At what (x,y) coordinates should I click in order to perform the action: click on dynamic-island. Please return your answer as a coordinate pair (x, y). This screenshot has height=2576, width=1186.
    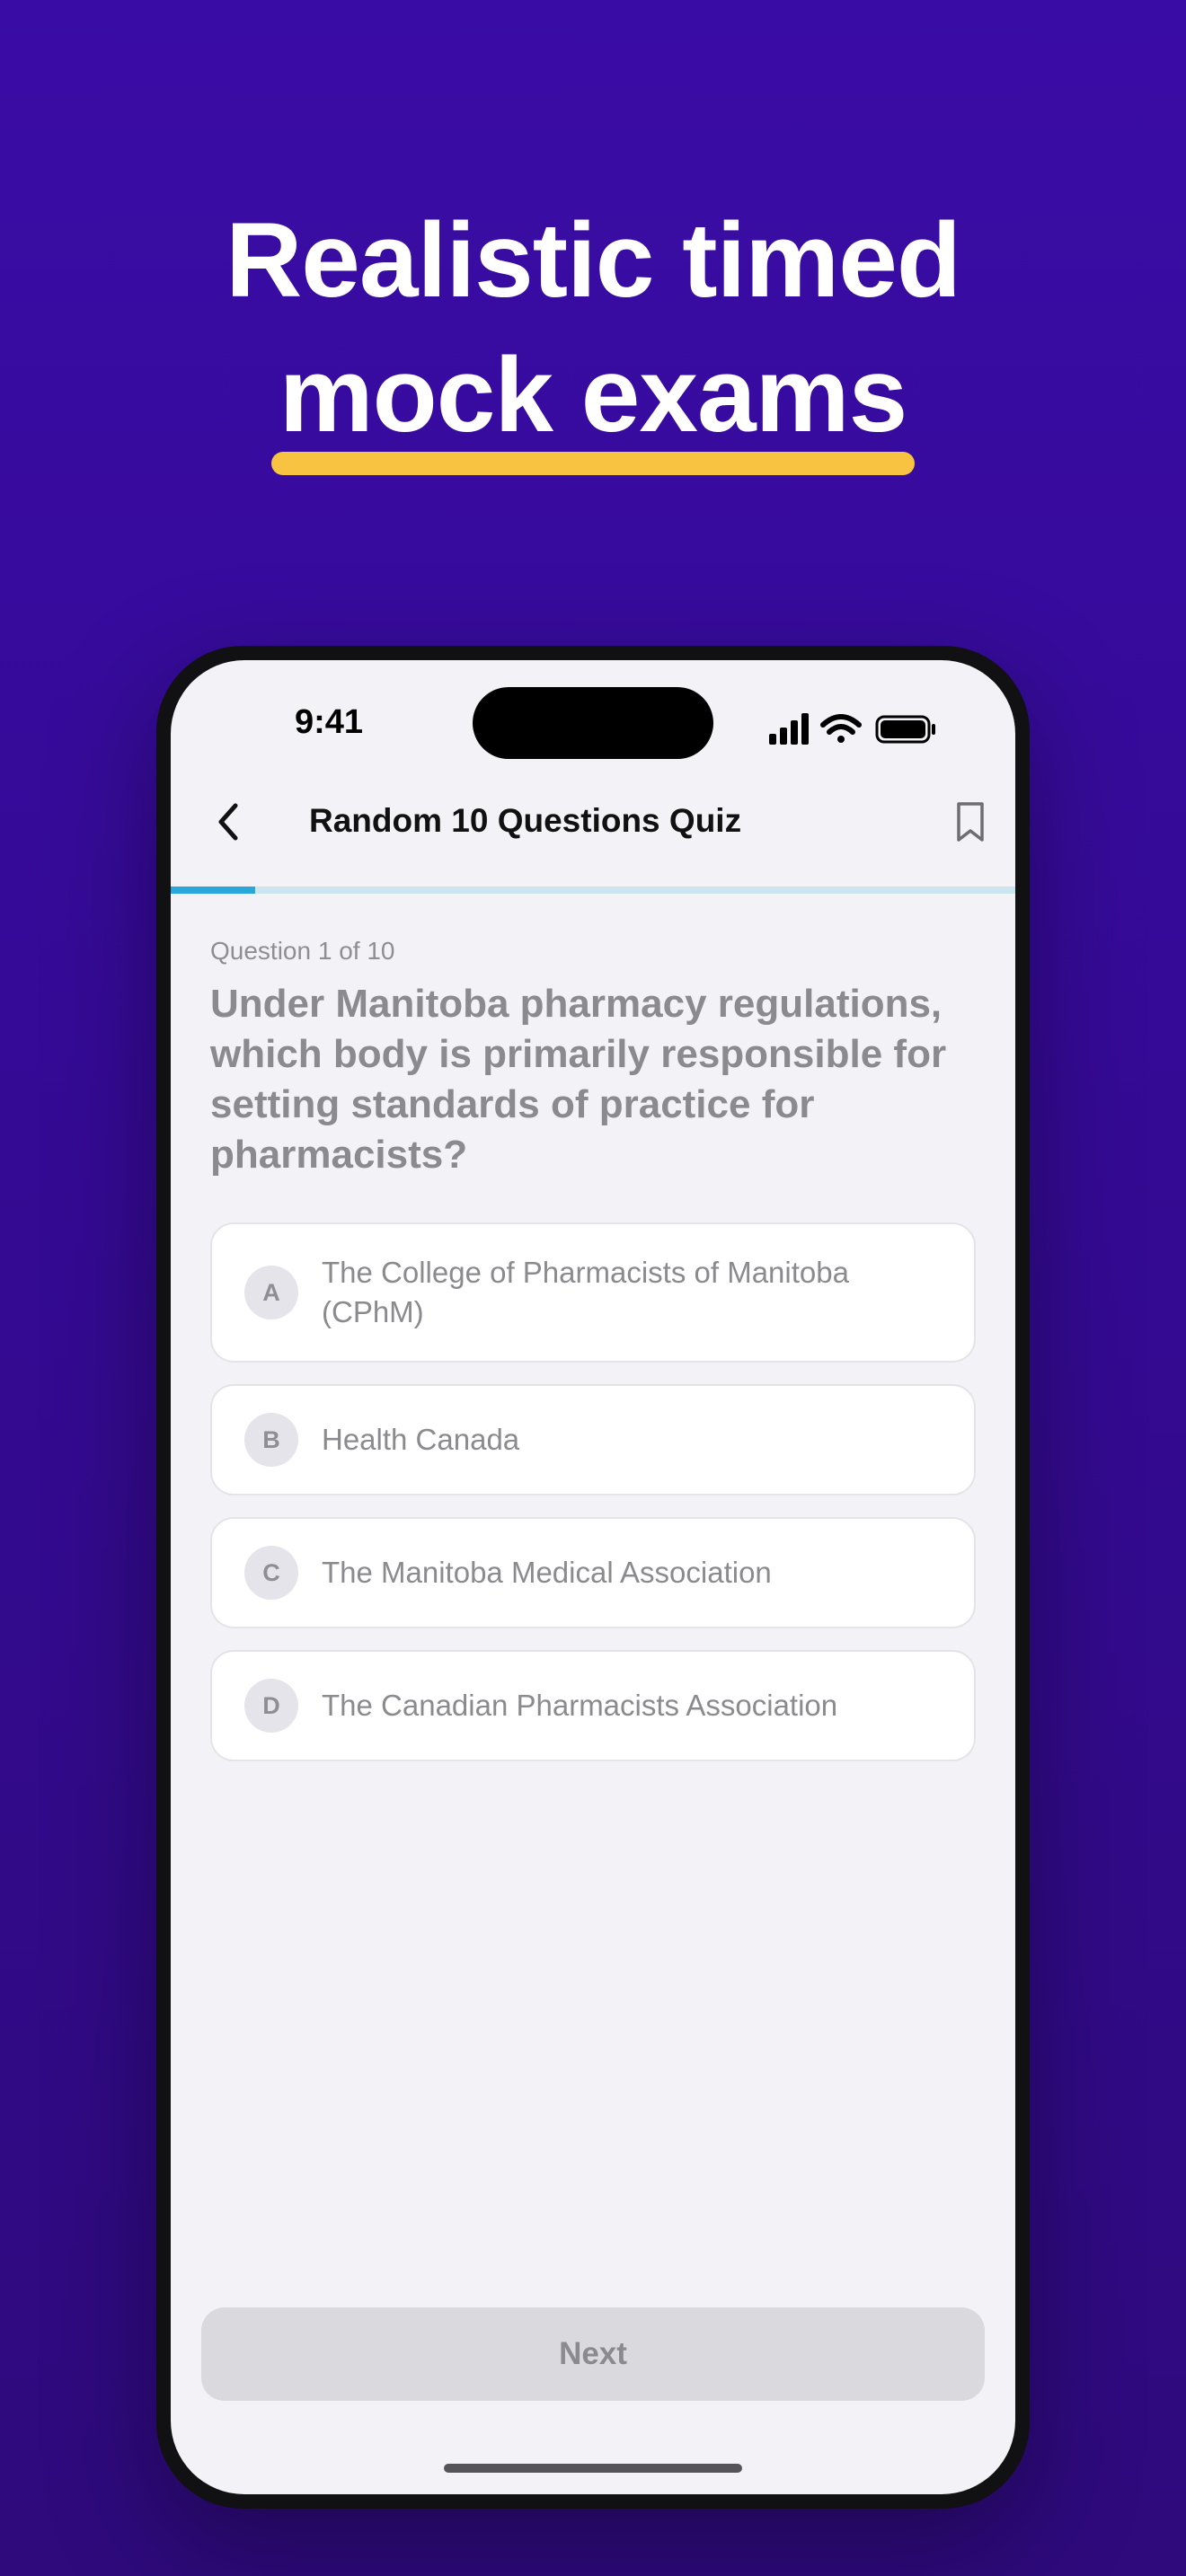
    Looking at the image, I should click on (593, 723).